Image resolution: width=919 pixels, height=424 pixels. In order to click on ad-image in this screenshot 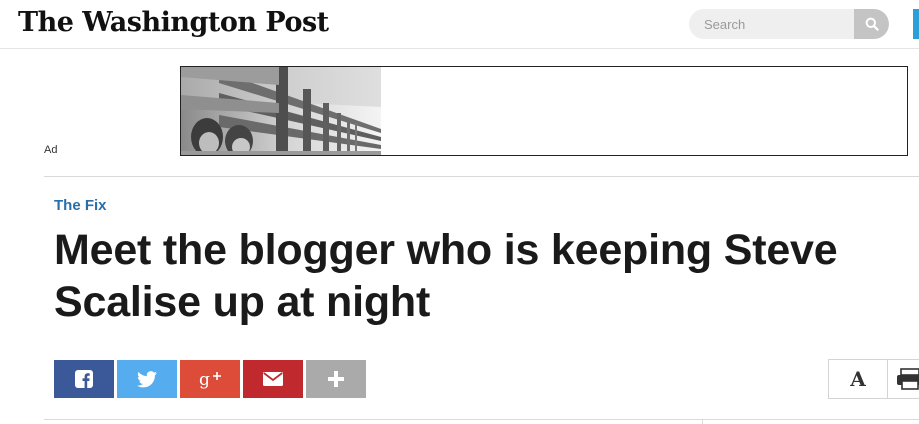, I will do `click(281, 111)`.